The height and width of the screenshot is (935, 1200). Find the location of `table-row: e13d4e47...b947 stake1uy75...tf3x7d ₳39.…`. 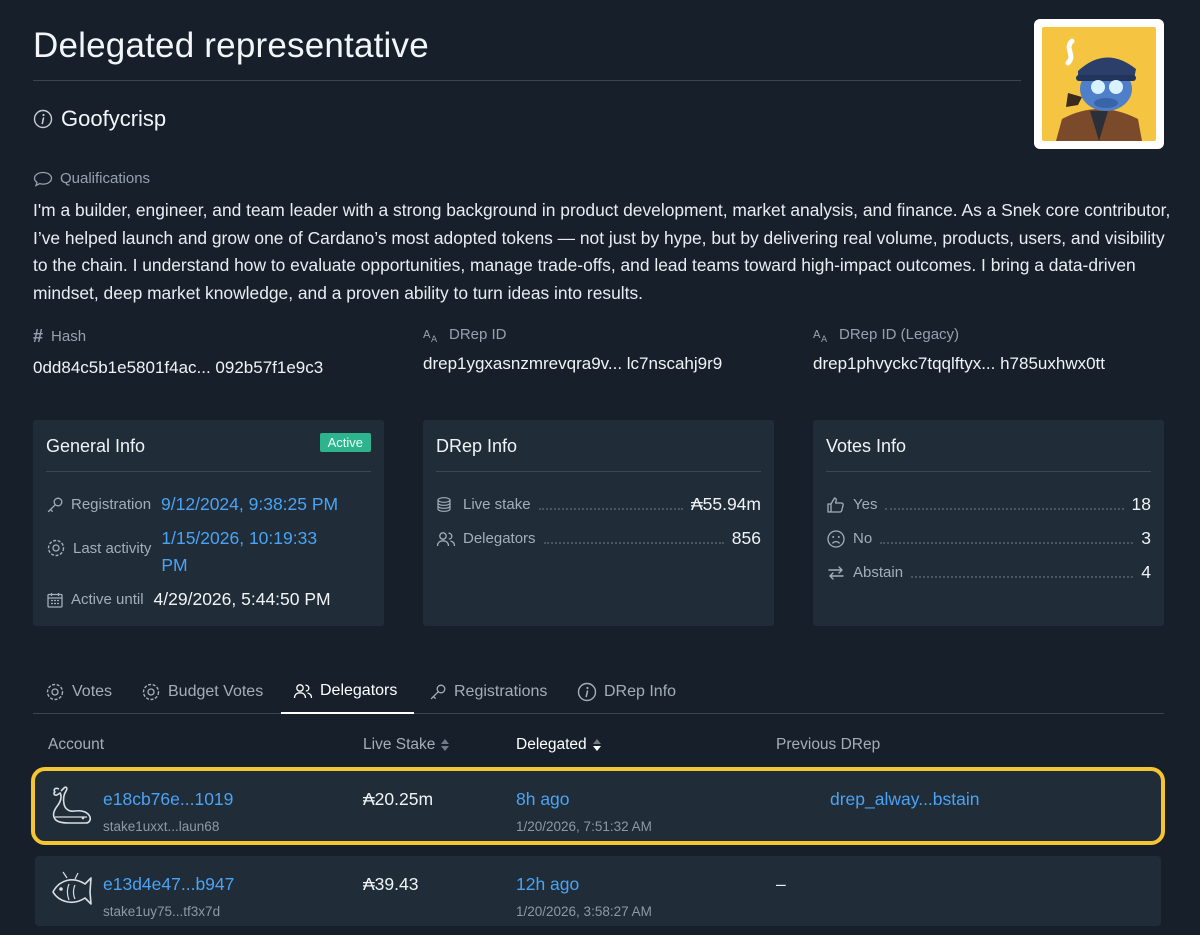

table-row: e13d4e47...b947 stake1uy75...tf3x7d ₳39.… is located at coordinates (598, 891).